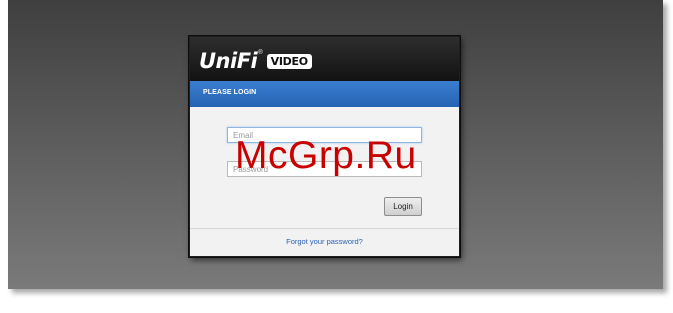  Describe the element at coordinates (289, 61) in the screenshot. I see `logo-product-badge: VIDEO` at that location.